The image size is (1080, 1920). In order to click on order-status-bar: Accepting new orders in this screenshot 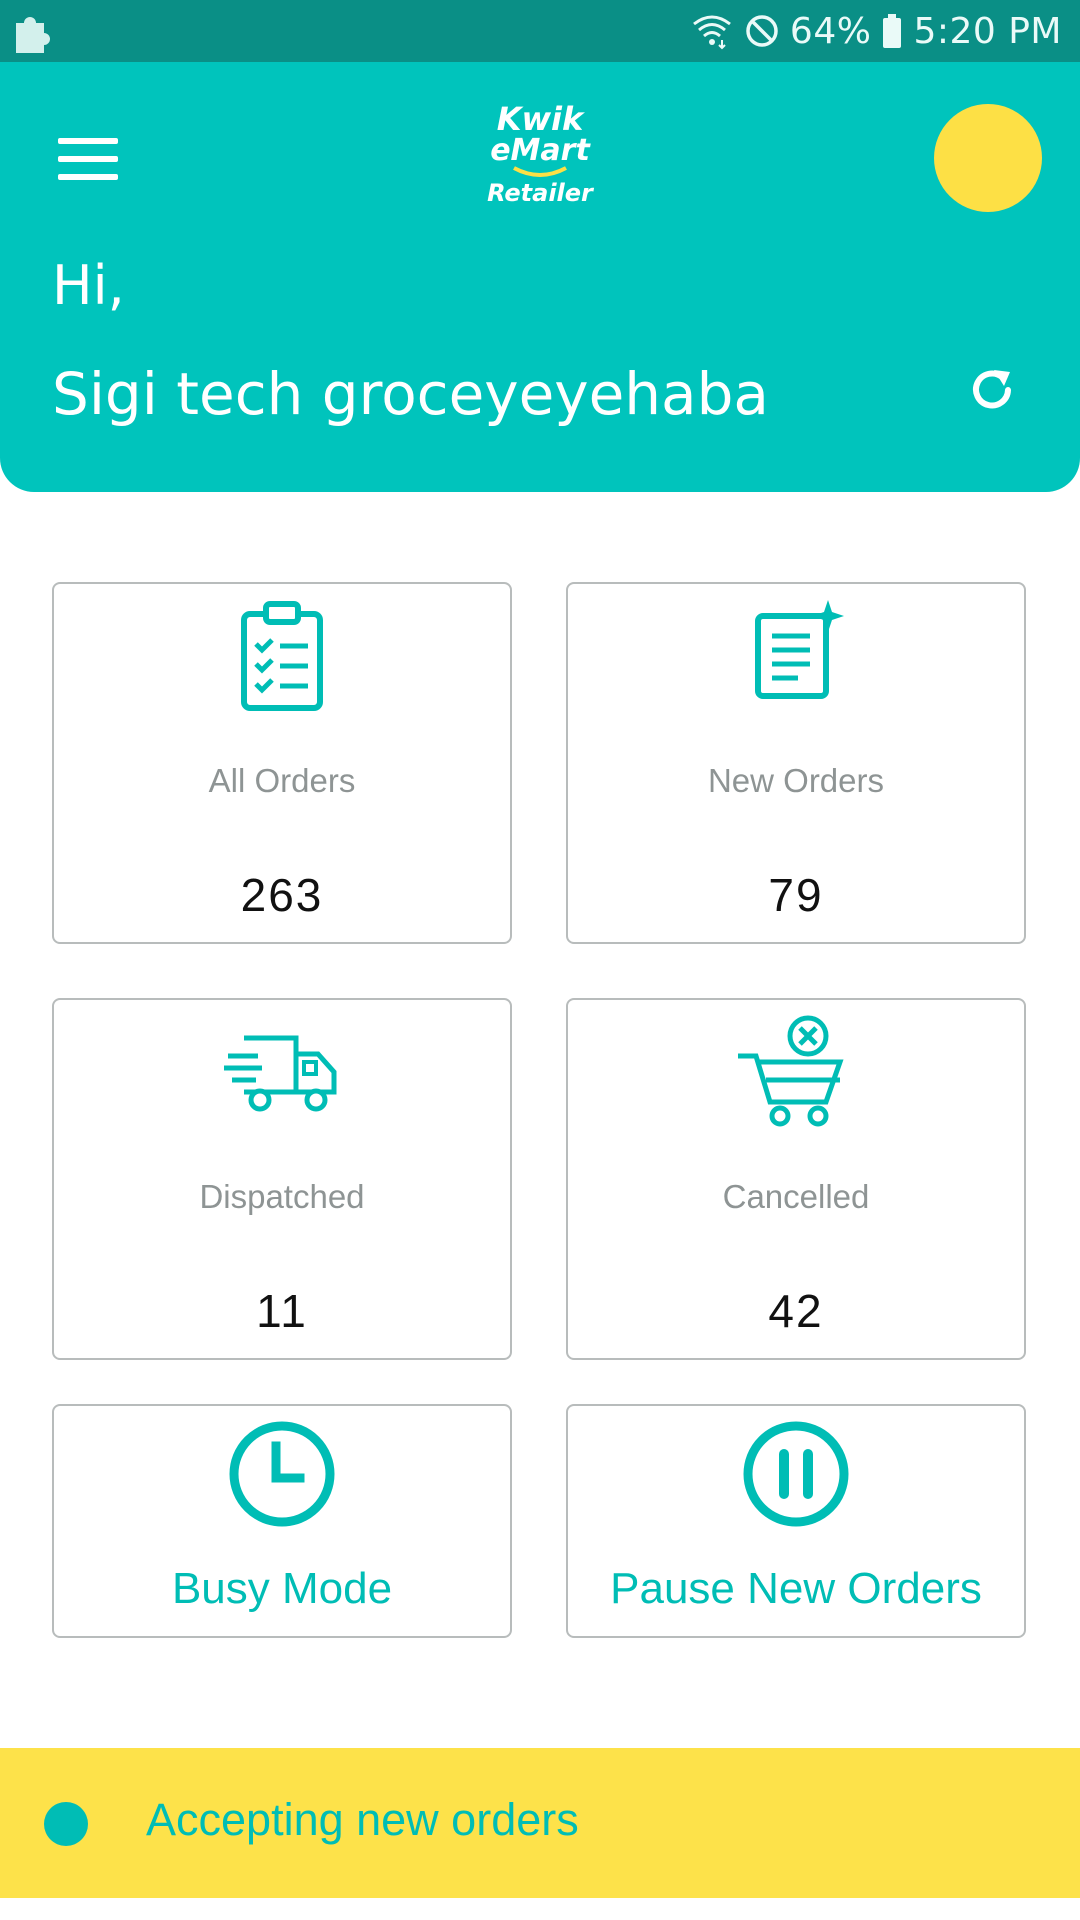, I will do `click(540, 1823)`.